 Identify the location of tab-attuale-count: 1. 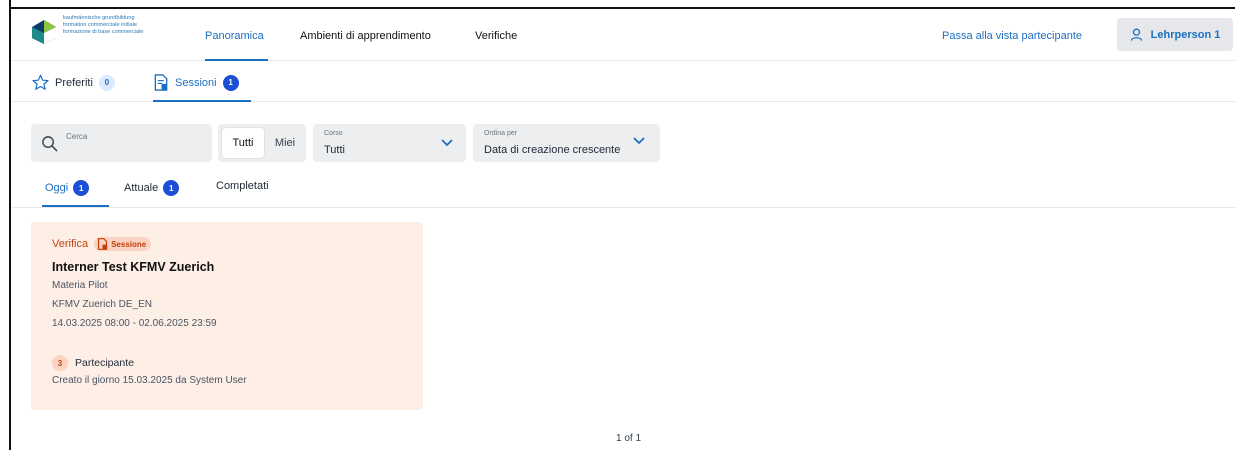
(171, 188).